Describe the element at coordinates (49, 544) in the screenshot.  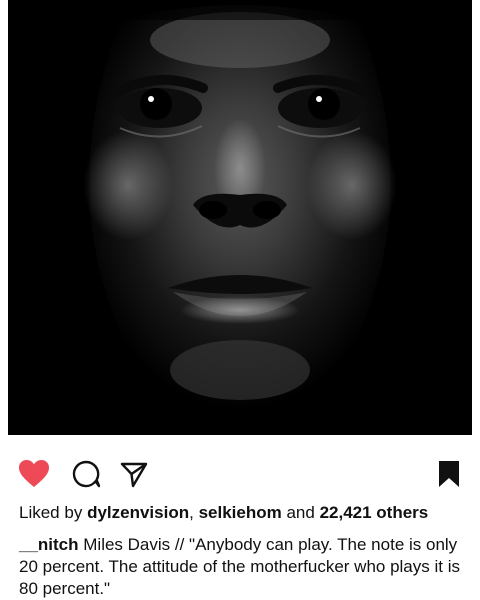
I see `caption-username: __nitch` at that location.